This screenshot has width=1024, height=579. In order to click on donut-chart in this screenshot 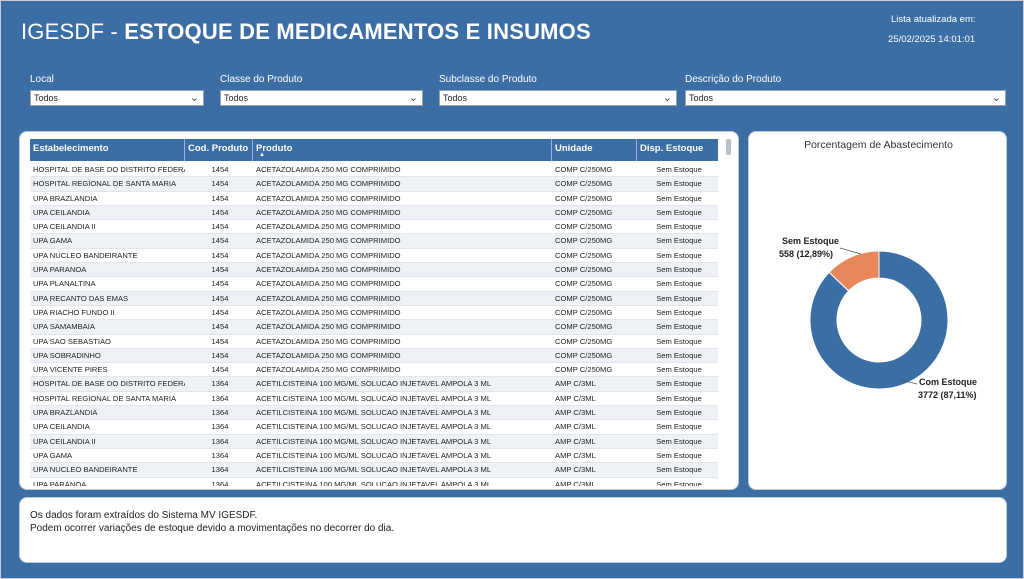, I will do `click(879, 318)`.